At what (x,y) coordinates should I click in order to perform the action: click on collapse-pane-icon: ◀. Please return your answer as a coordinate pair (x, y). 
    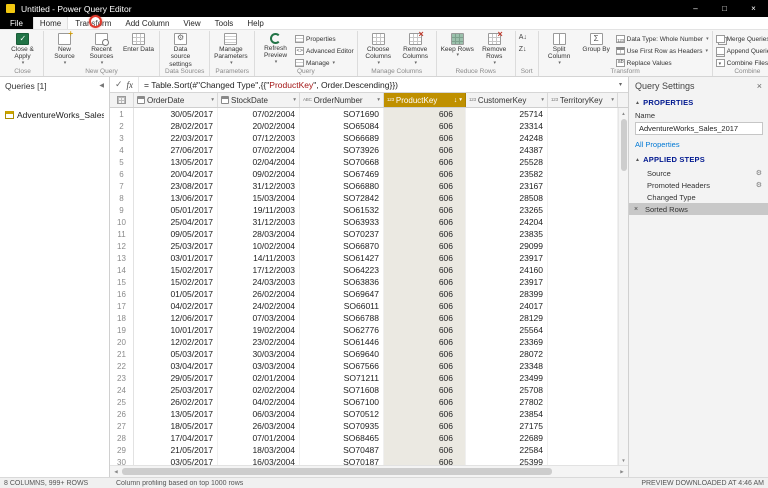
    Looking at the image, I should click on (101, 85).